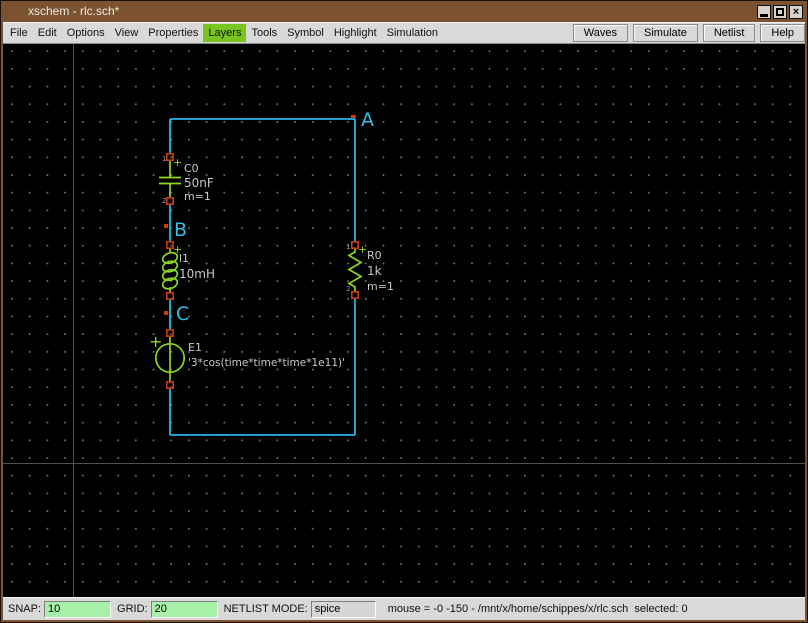 Image resolution: width=808 pixels, height=623 pixels. I want to click on capacitor-ref: C0, so click(191, 168).